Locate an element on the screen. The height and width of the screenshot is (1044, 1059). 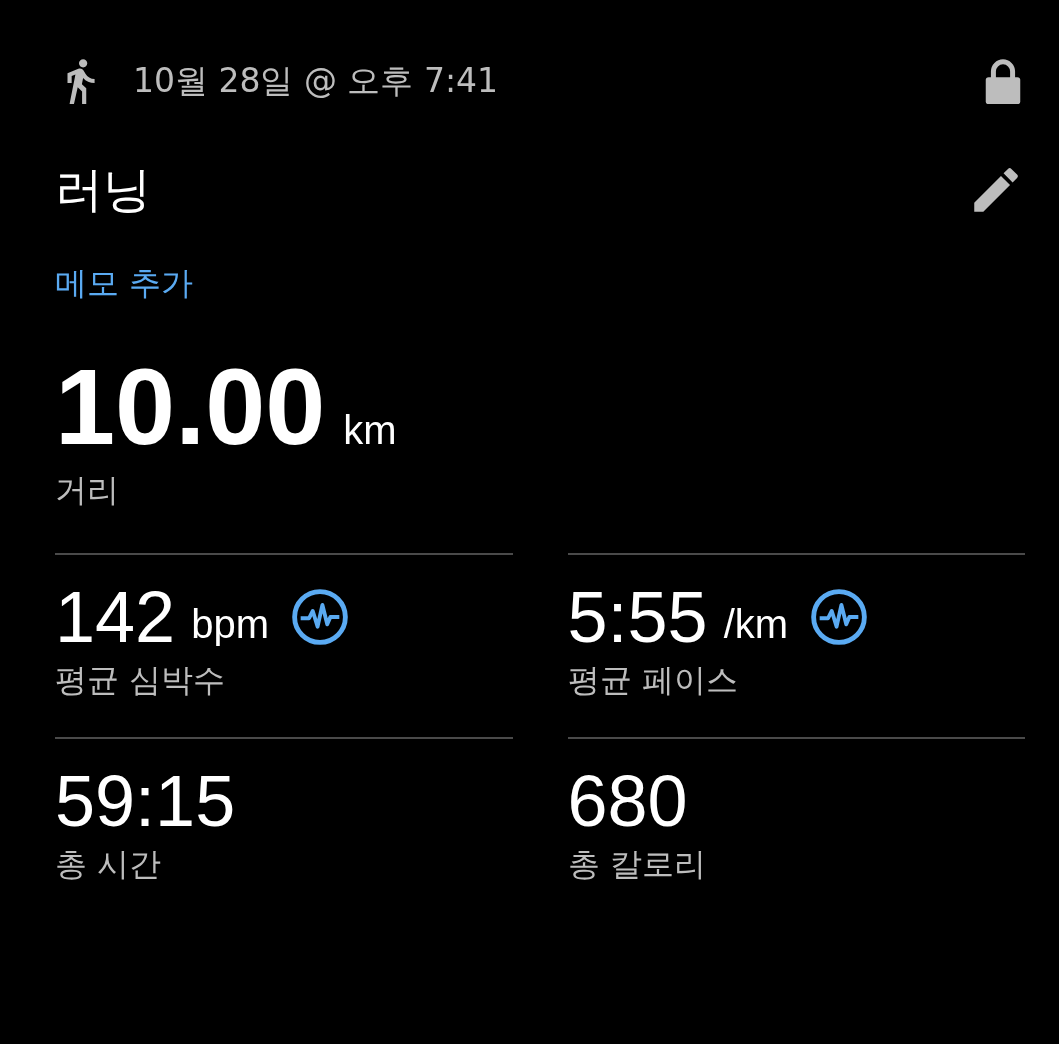
workout-title: 러닝 is located at coordinates (103, 189).